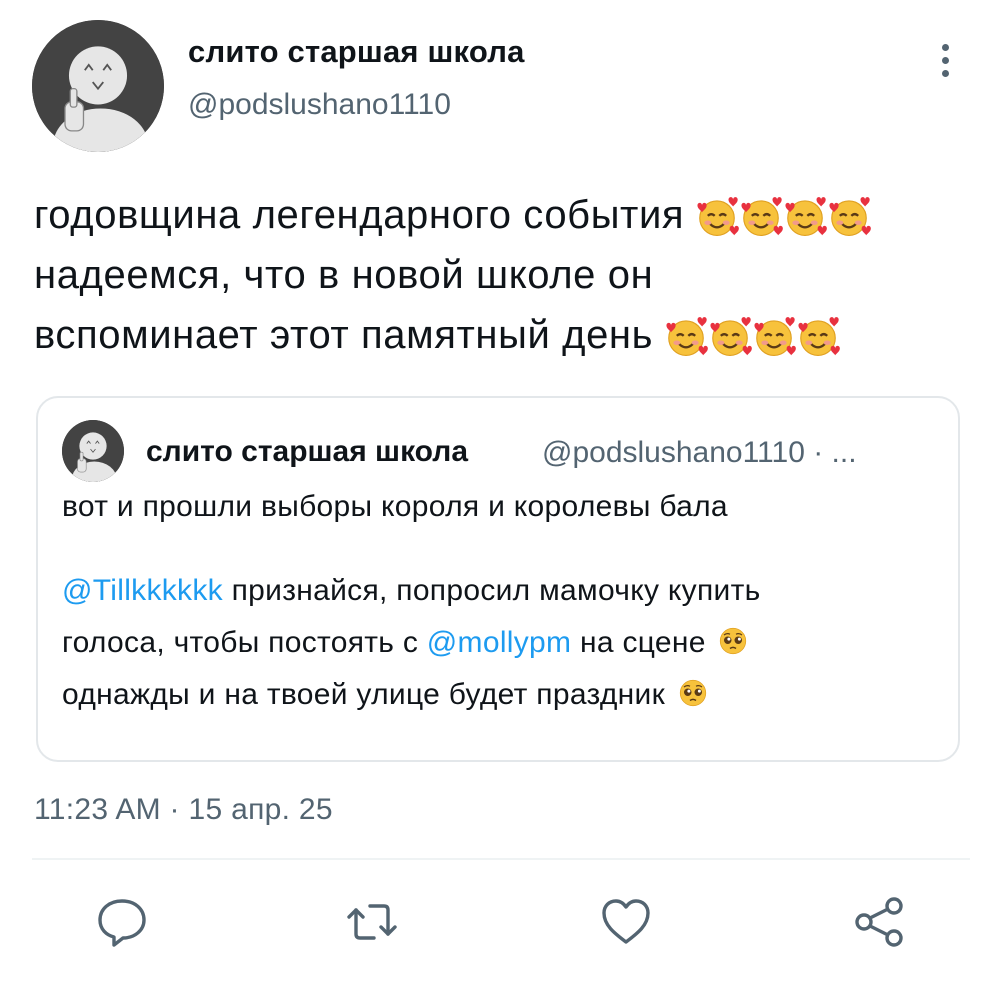 The image size is (1000, 1000). I want to click on divider, so click(501, 859).